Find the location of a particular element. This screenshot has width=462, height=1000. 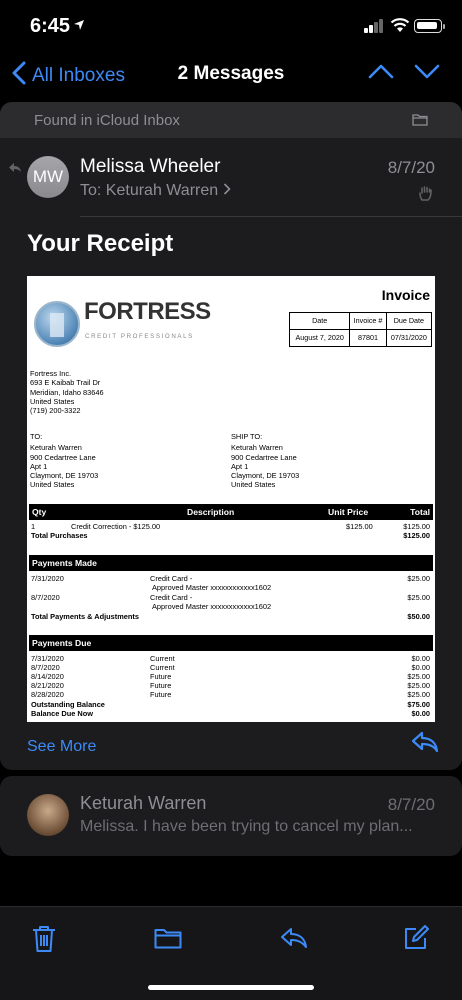

wifi-icon is located at coordinates (400, 27).